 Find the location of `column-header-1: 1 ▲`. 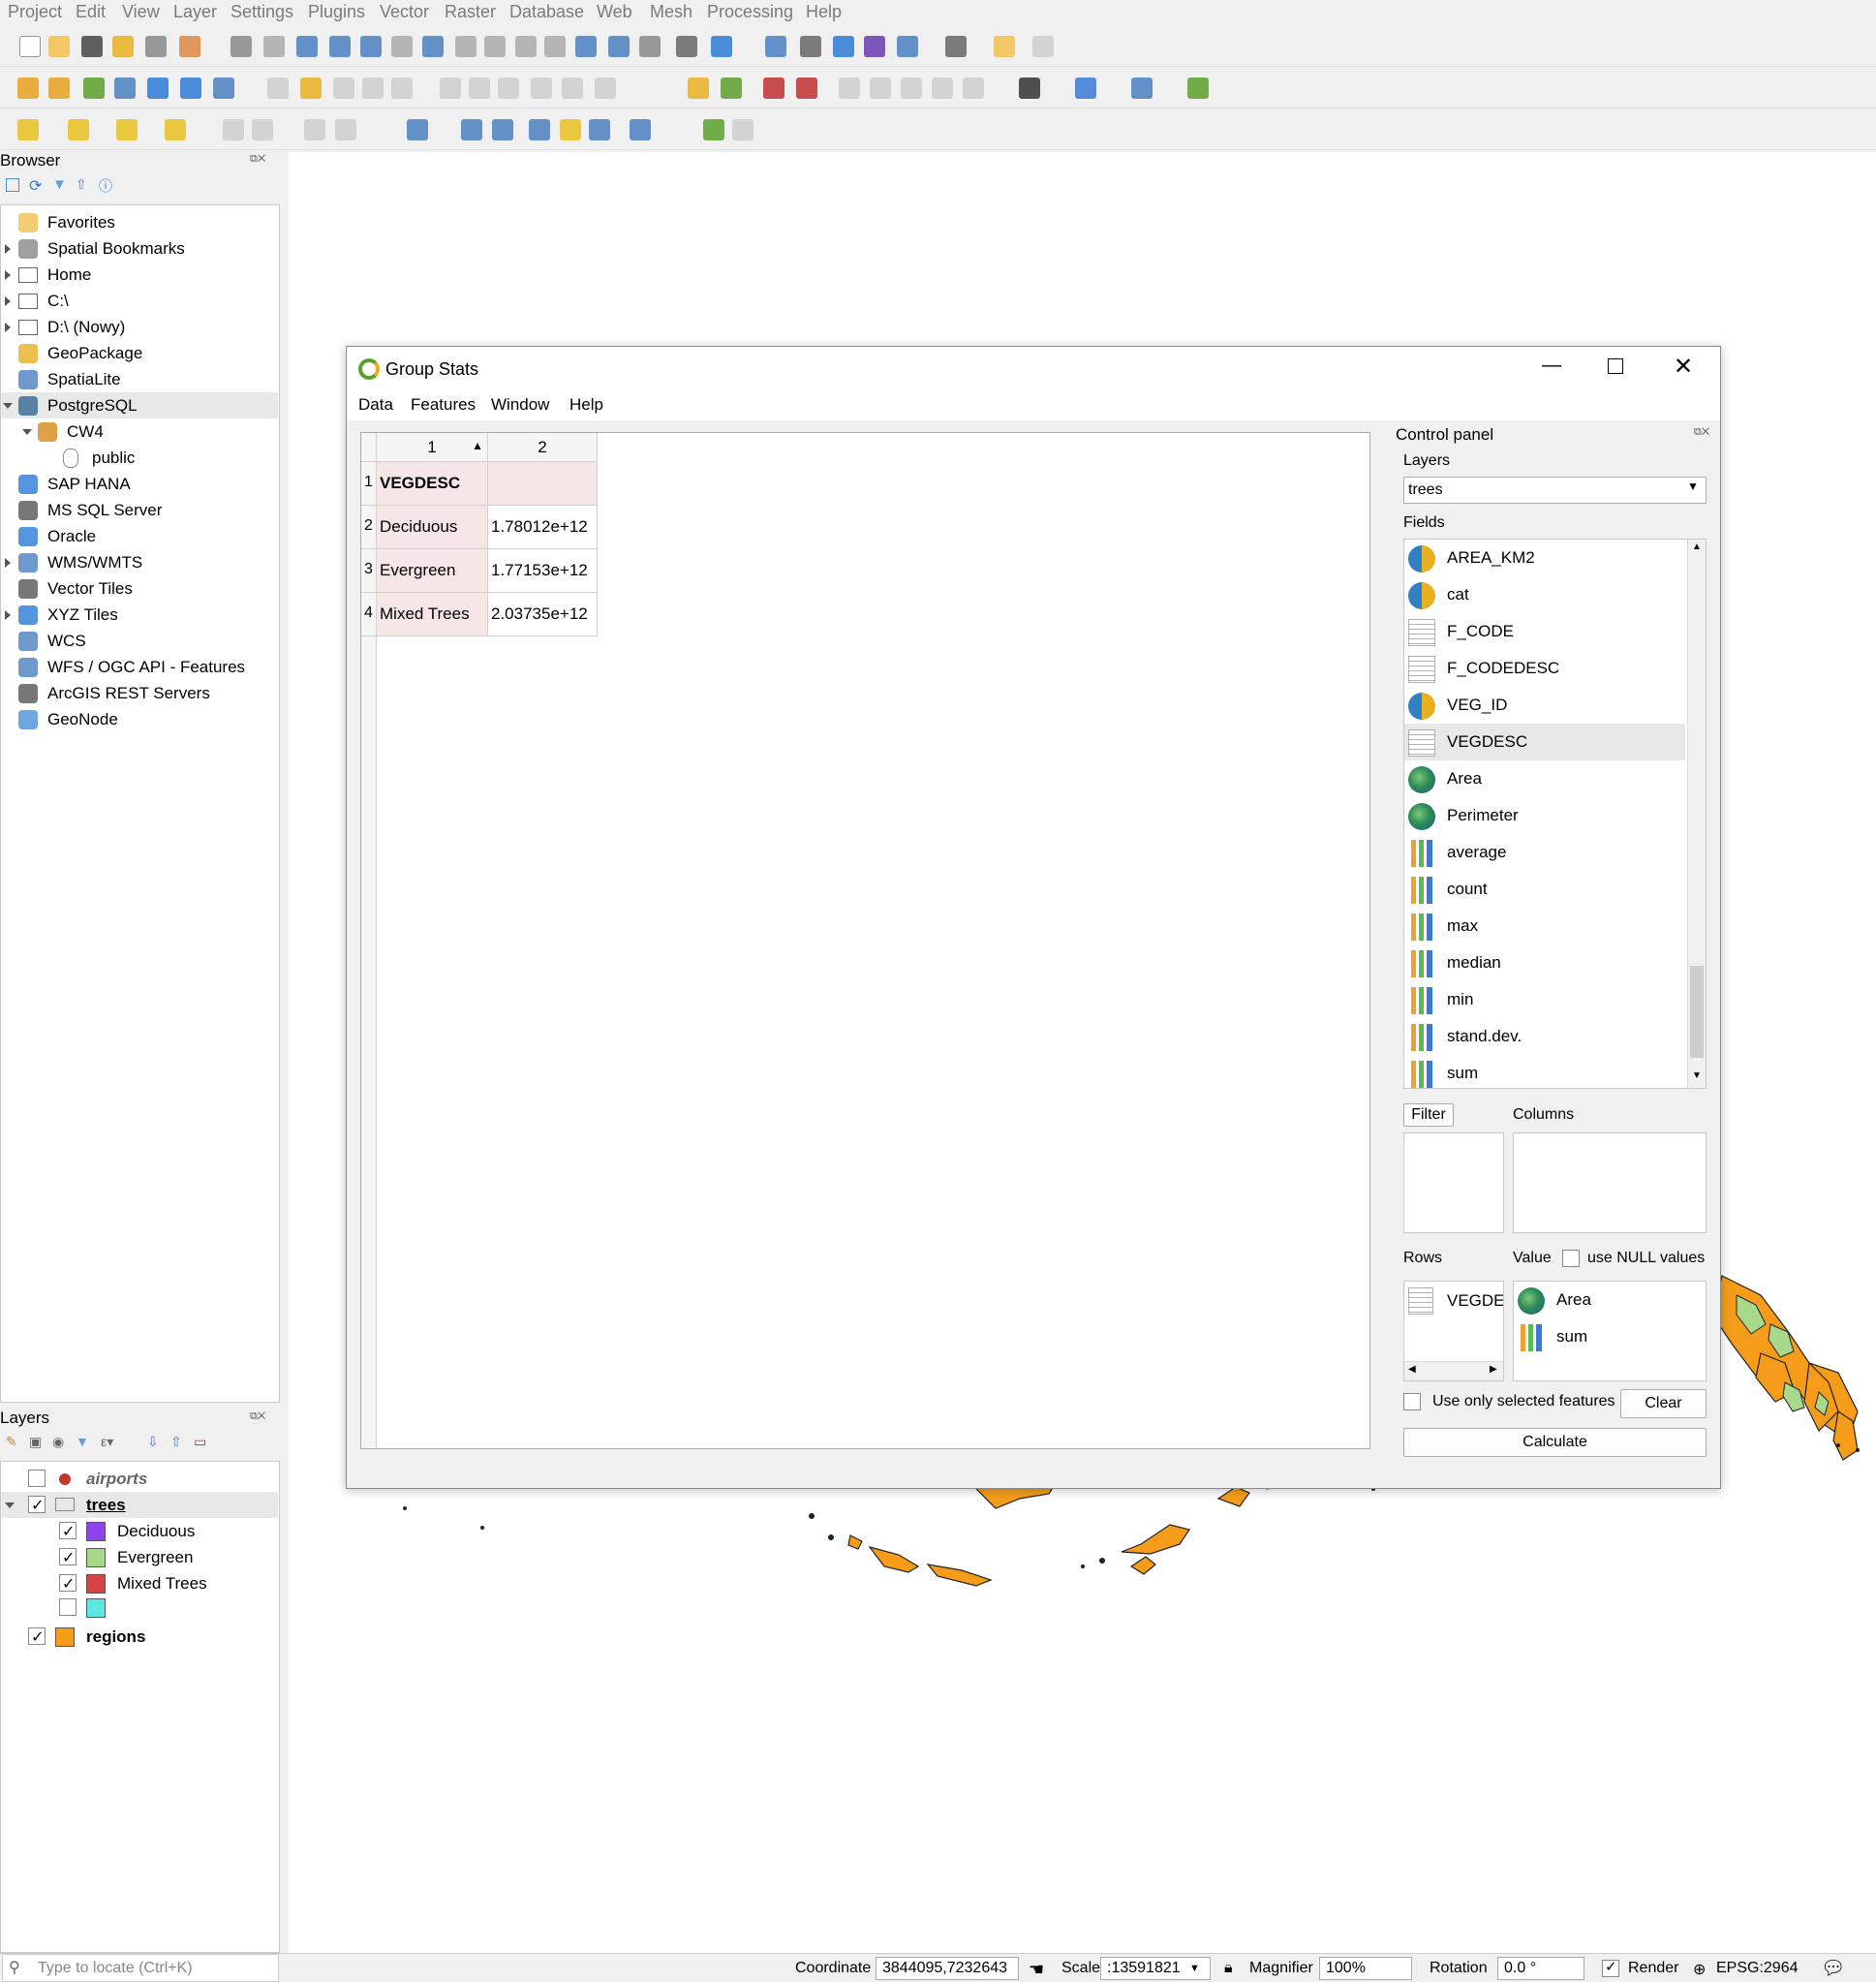

column-header-1: 1 ▲ is located at coordinates (433, 448).